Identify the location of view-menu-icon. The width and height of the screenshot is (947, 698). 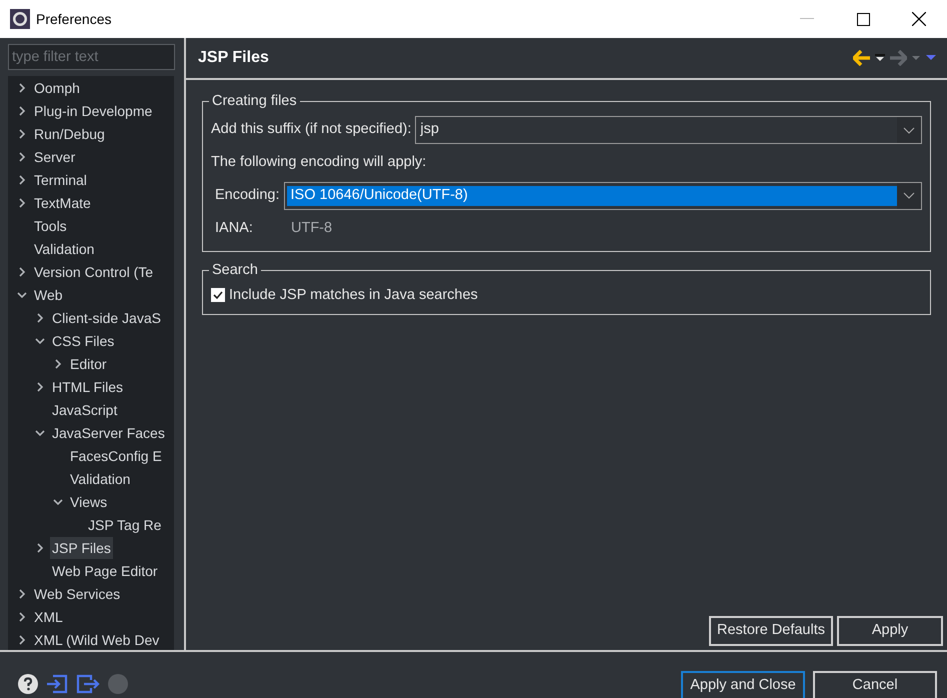
(931, 58).